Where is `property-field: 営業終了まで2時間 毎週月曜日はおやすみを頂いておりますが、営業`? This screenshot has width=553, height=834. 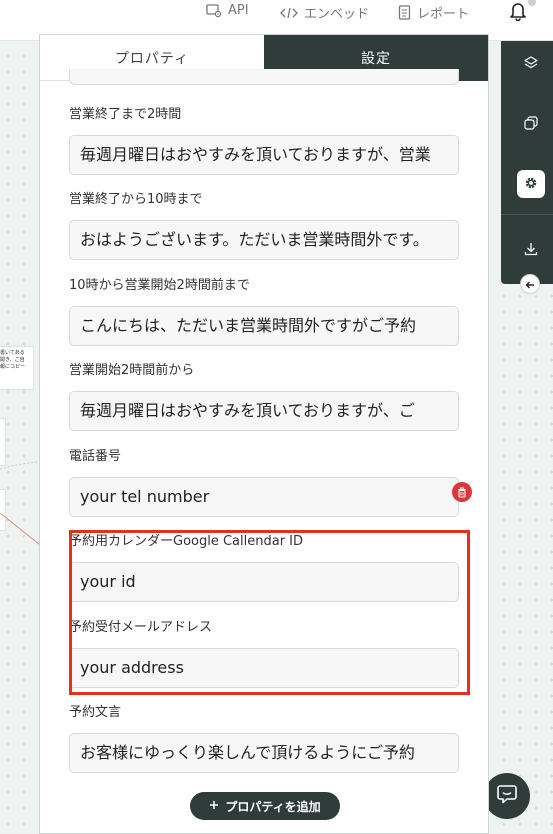 property-field: 営業終了まで2時間 毎週月曜日はおやすみを頂いておりますが、営業 is located at coordinates (264, 140).